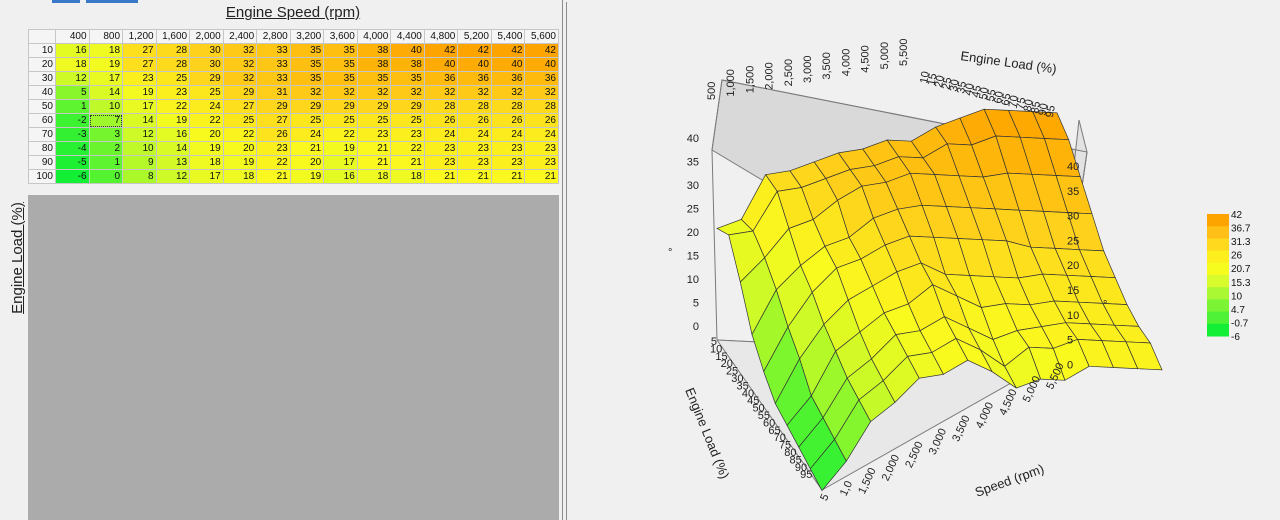 The image size is (1280, 520). Describe the element at coordinates (106, 148) in the screenshot. I see `table-cell: 2` at that location.